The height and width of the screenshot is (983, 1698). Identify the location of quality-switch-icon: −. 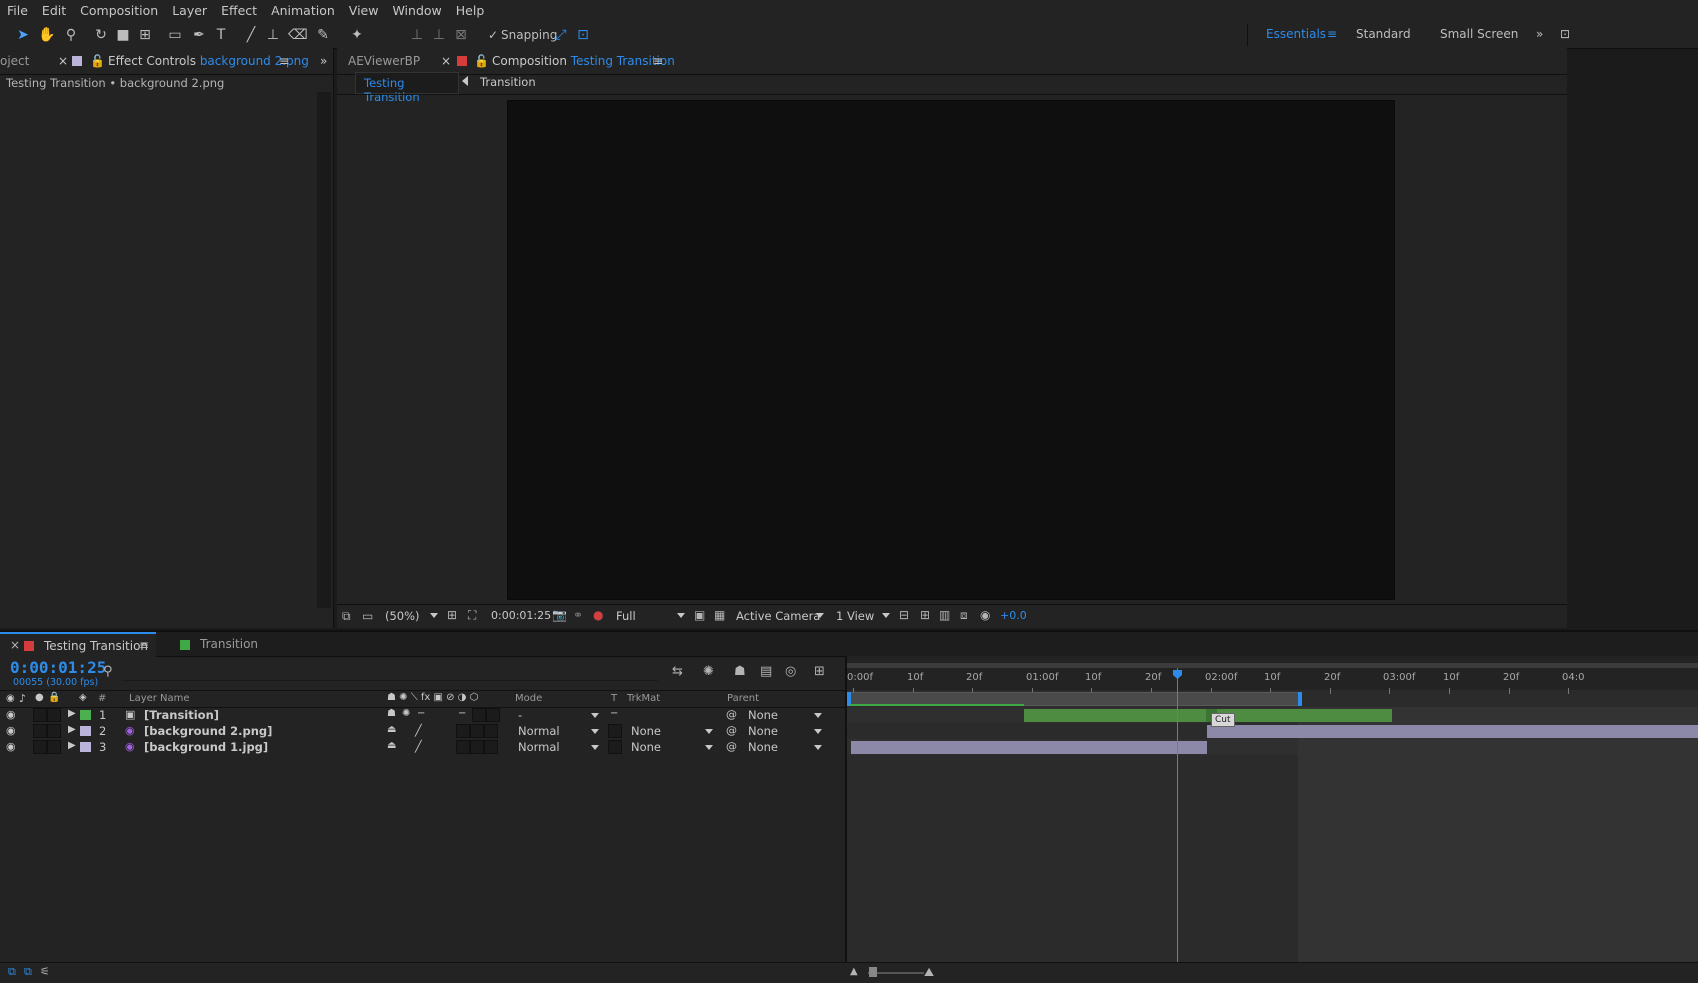
(421, 713).